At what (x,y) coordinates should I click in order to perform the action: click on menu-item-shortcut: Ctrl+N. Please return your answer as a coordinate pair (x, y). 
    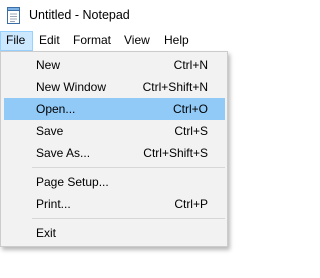
    Looking at the image, I should click on (190, 65).